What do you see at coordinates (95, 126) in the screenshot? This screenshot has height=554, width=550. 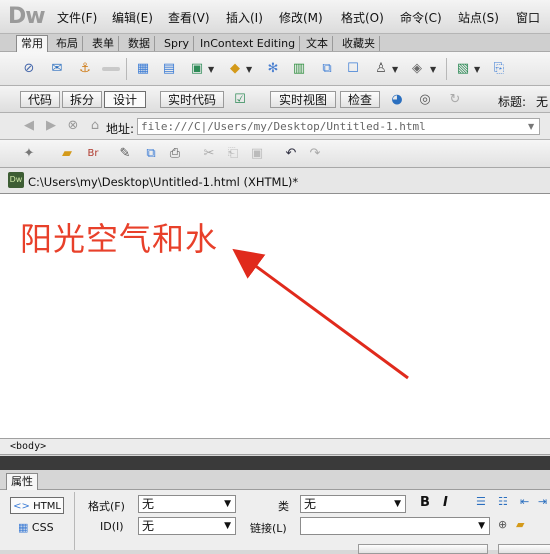 I see `home-icon: ⌂` at bounding box center [95, 126].